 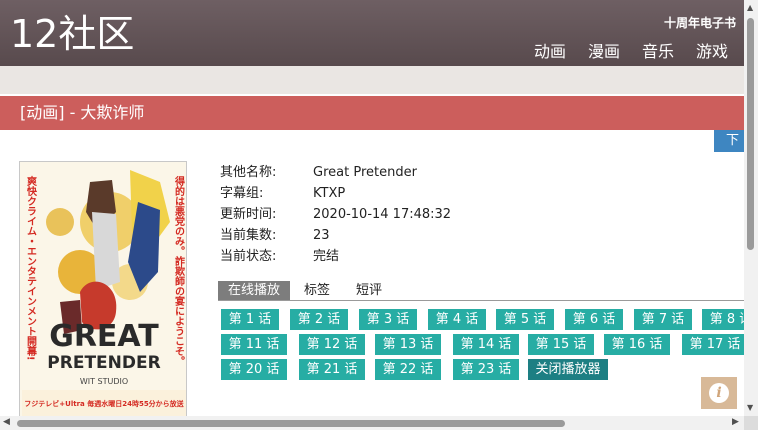 What do you see at coordinates (248, 256) in the screenshot?
I see `info-label: 当前状态:` at bounding box center [248, 256].